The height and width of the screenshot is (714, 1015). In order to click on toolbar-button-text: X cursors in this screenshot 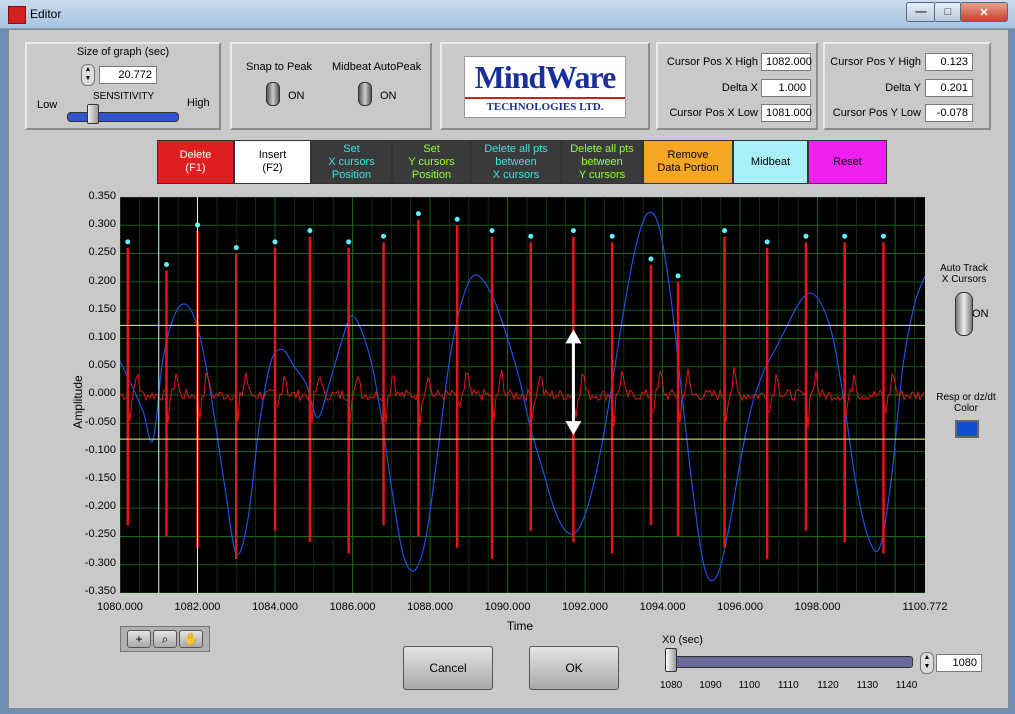, I will do `click(351, 161)`.